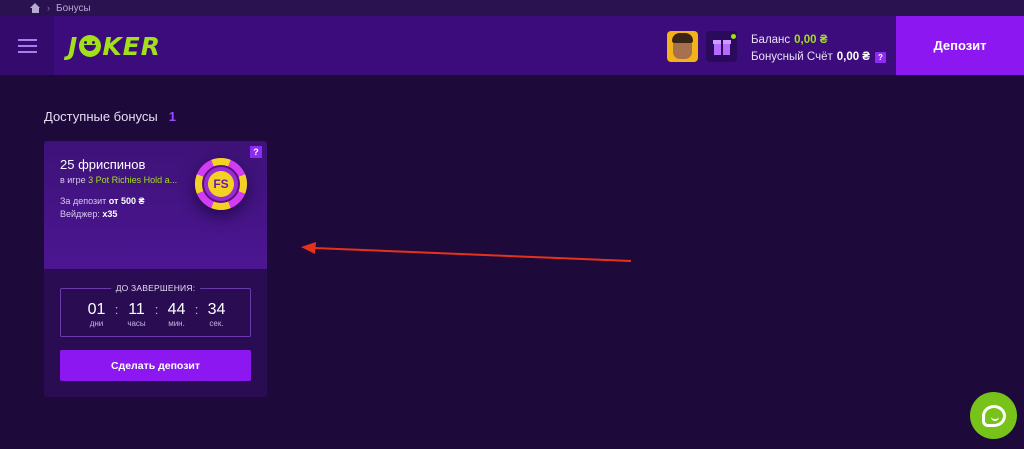 Image resolution: width=1024 pixels, height=449 pixels. Describe the element at coordinates (818, 49) in the screenshot. I see `balance-panel: Баланс 0,00 ₴ Бонусный Счёт 0,00 ₴ ?` at that location.